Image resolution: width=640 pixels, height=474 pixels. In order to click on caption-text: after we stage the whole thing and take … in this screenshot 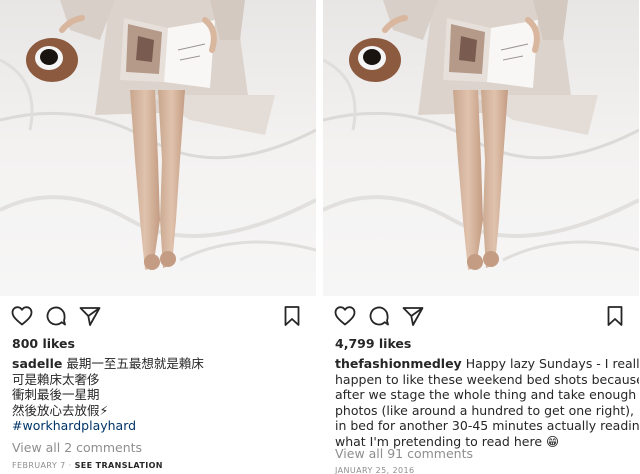, I will do `click(486, 394)`.